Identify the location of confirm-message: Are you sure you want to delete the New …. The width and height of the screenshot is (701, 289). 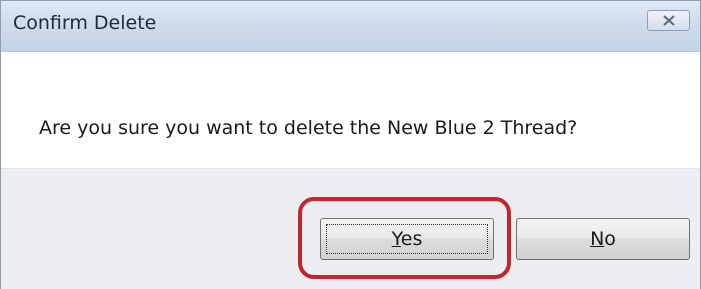
(308, 128).